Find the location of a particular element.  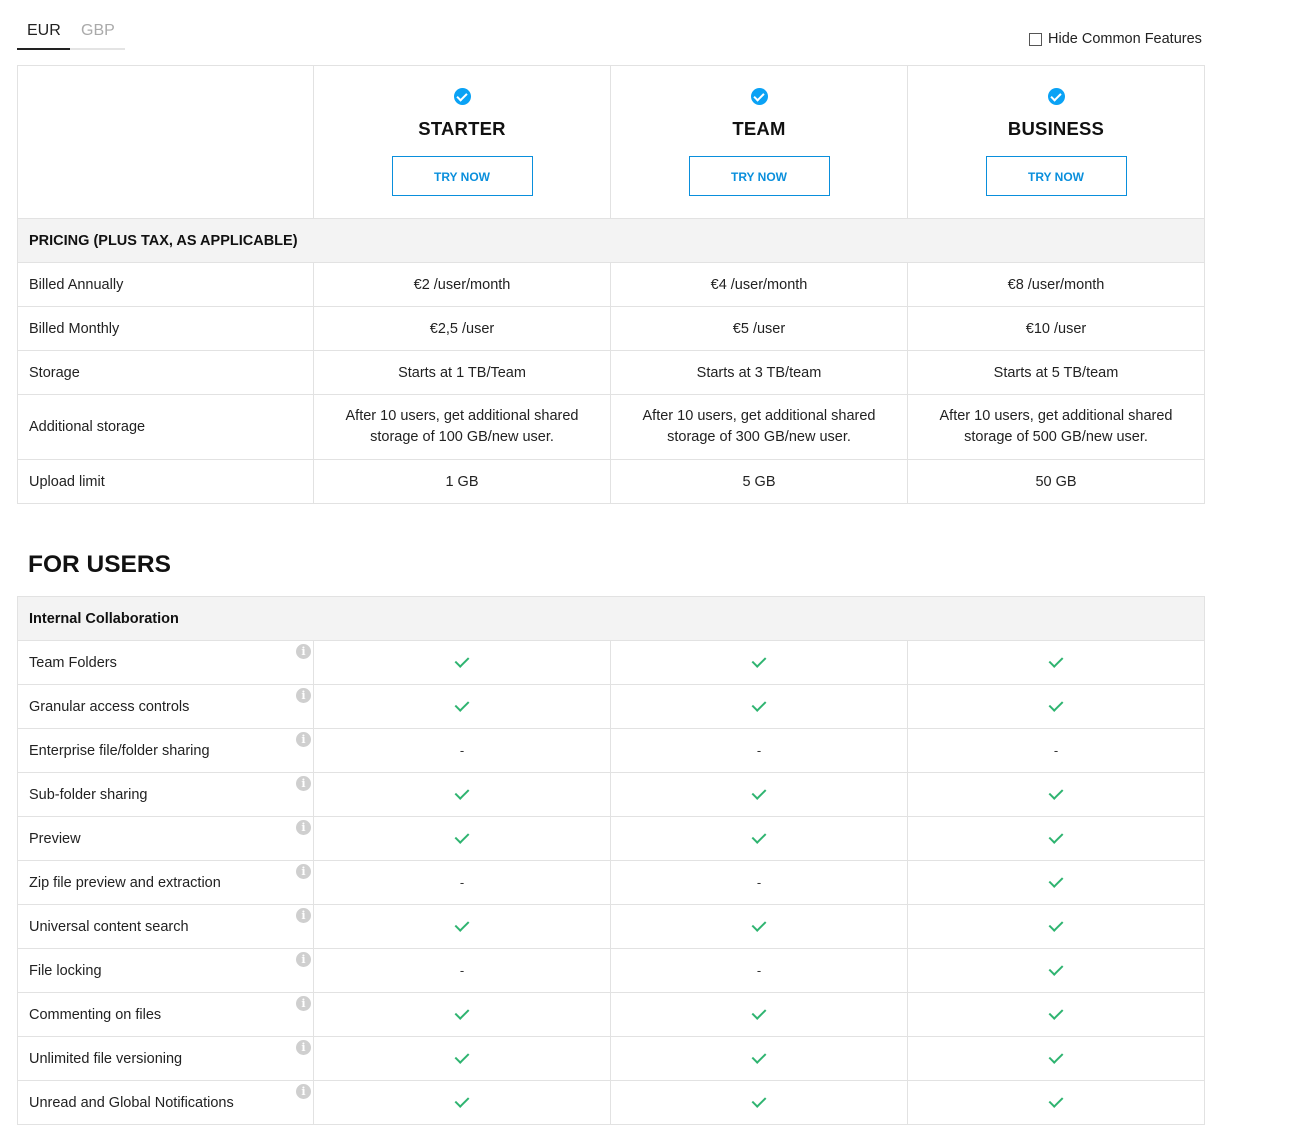

hide-common-features-toggle: Hide Common Features is located at coordinates (1115, 39).